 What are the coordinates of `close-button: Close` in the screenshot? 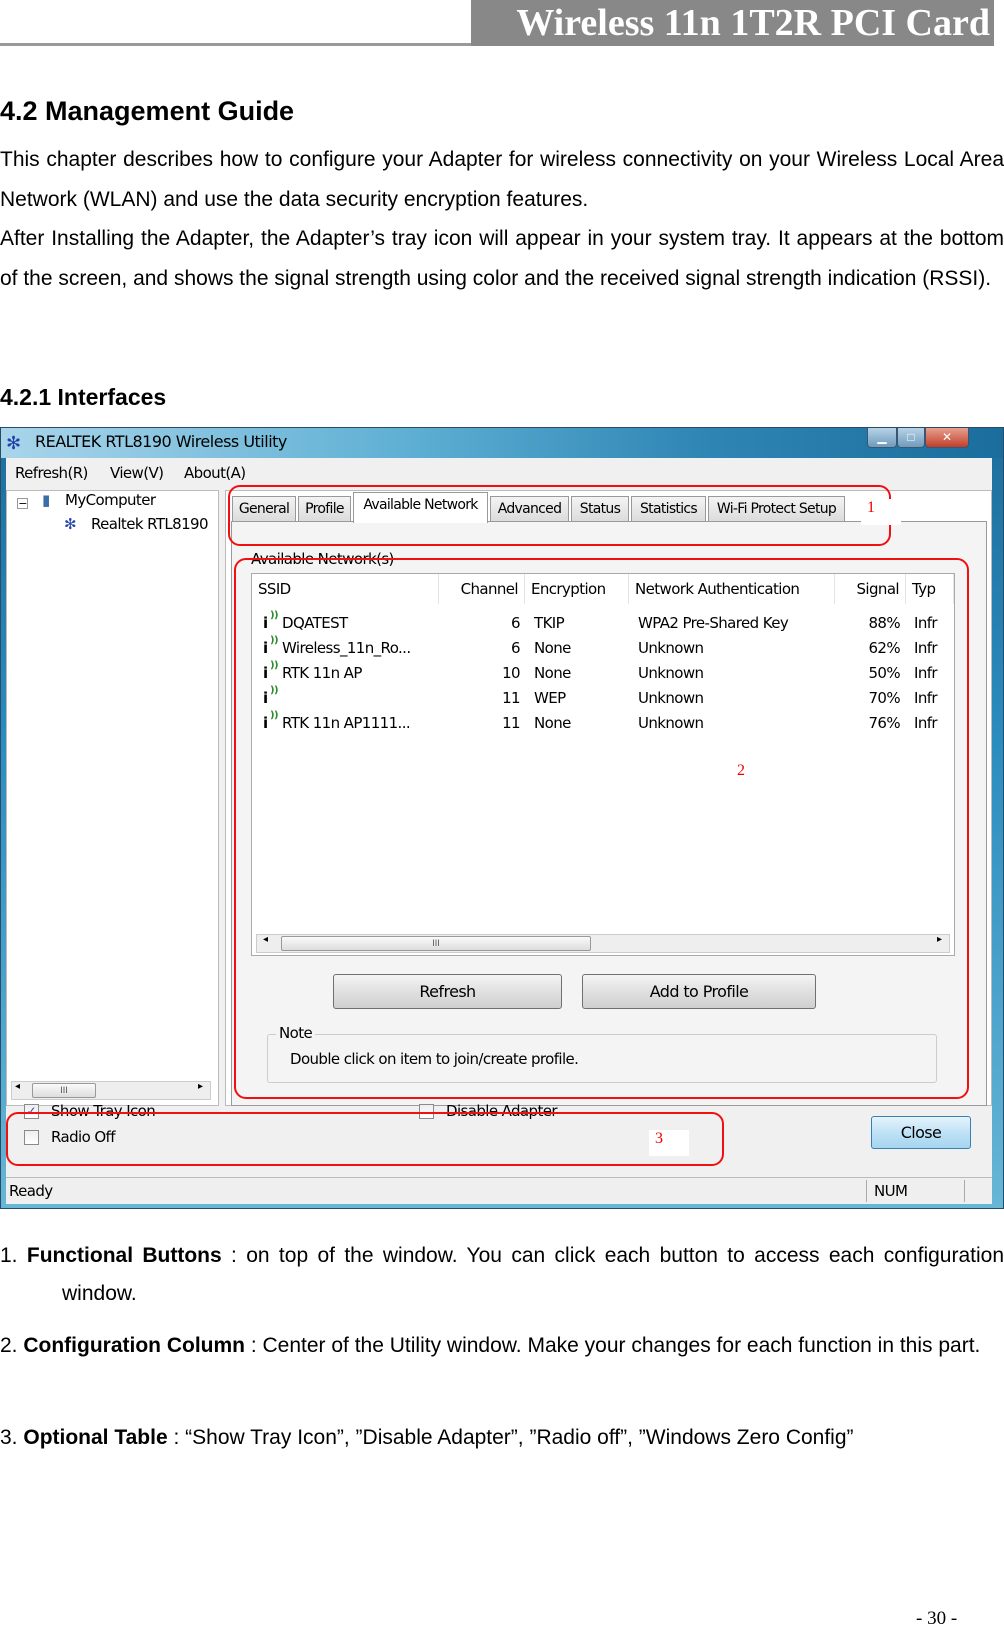 It's located at (921, 1132).